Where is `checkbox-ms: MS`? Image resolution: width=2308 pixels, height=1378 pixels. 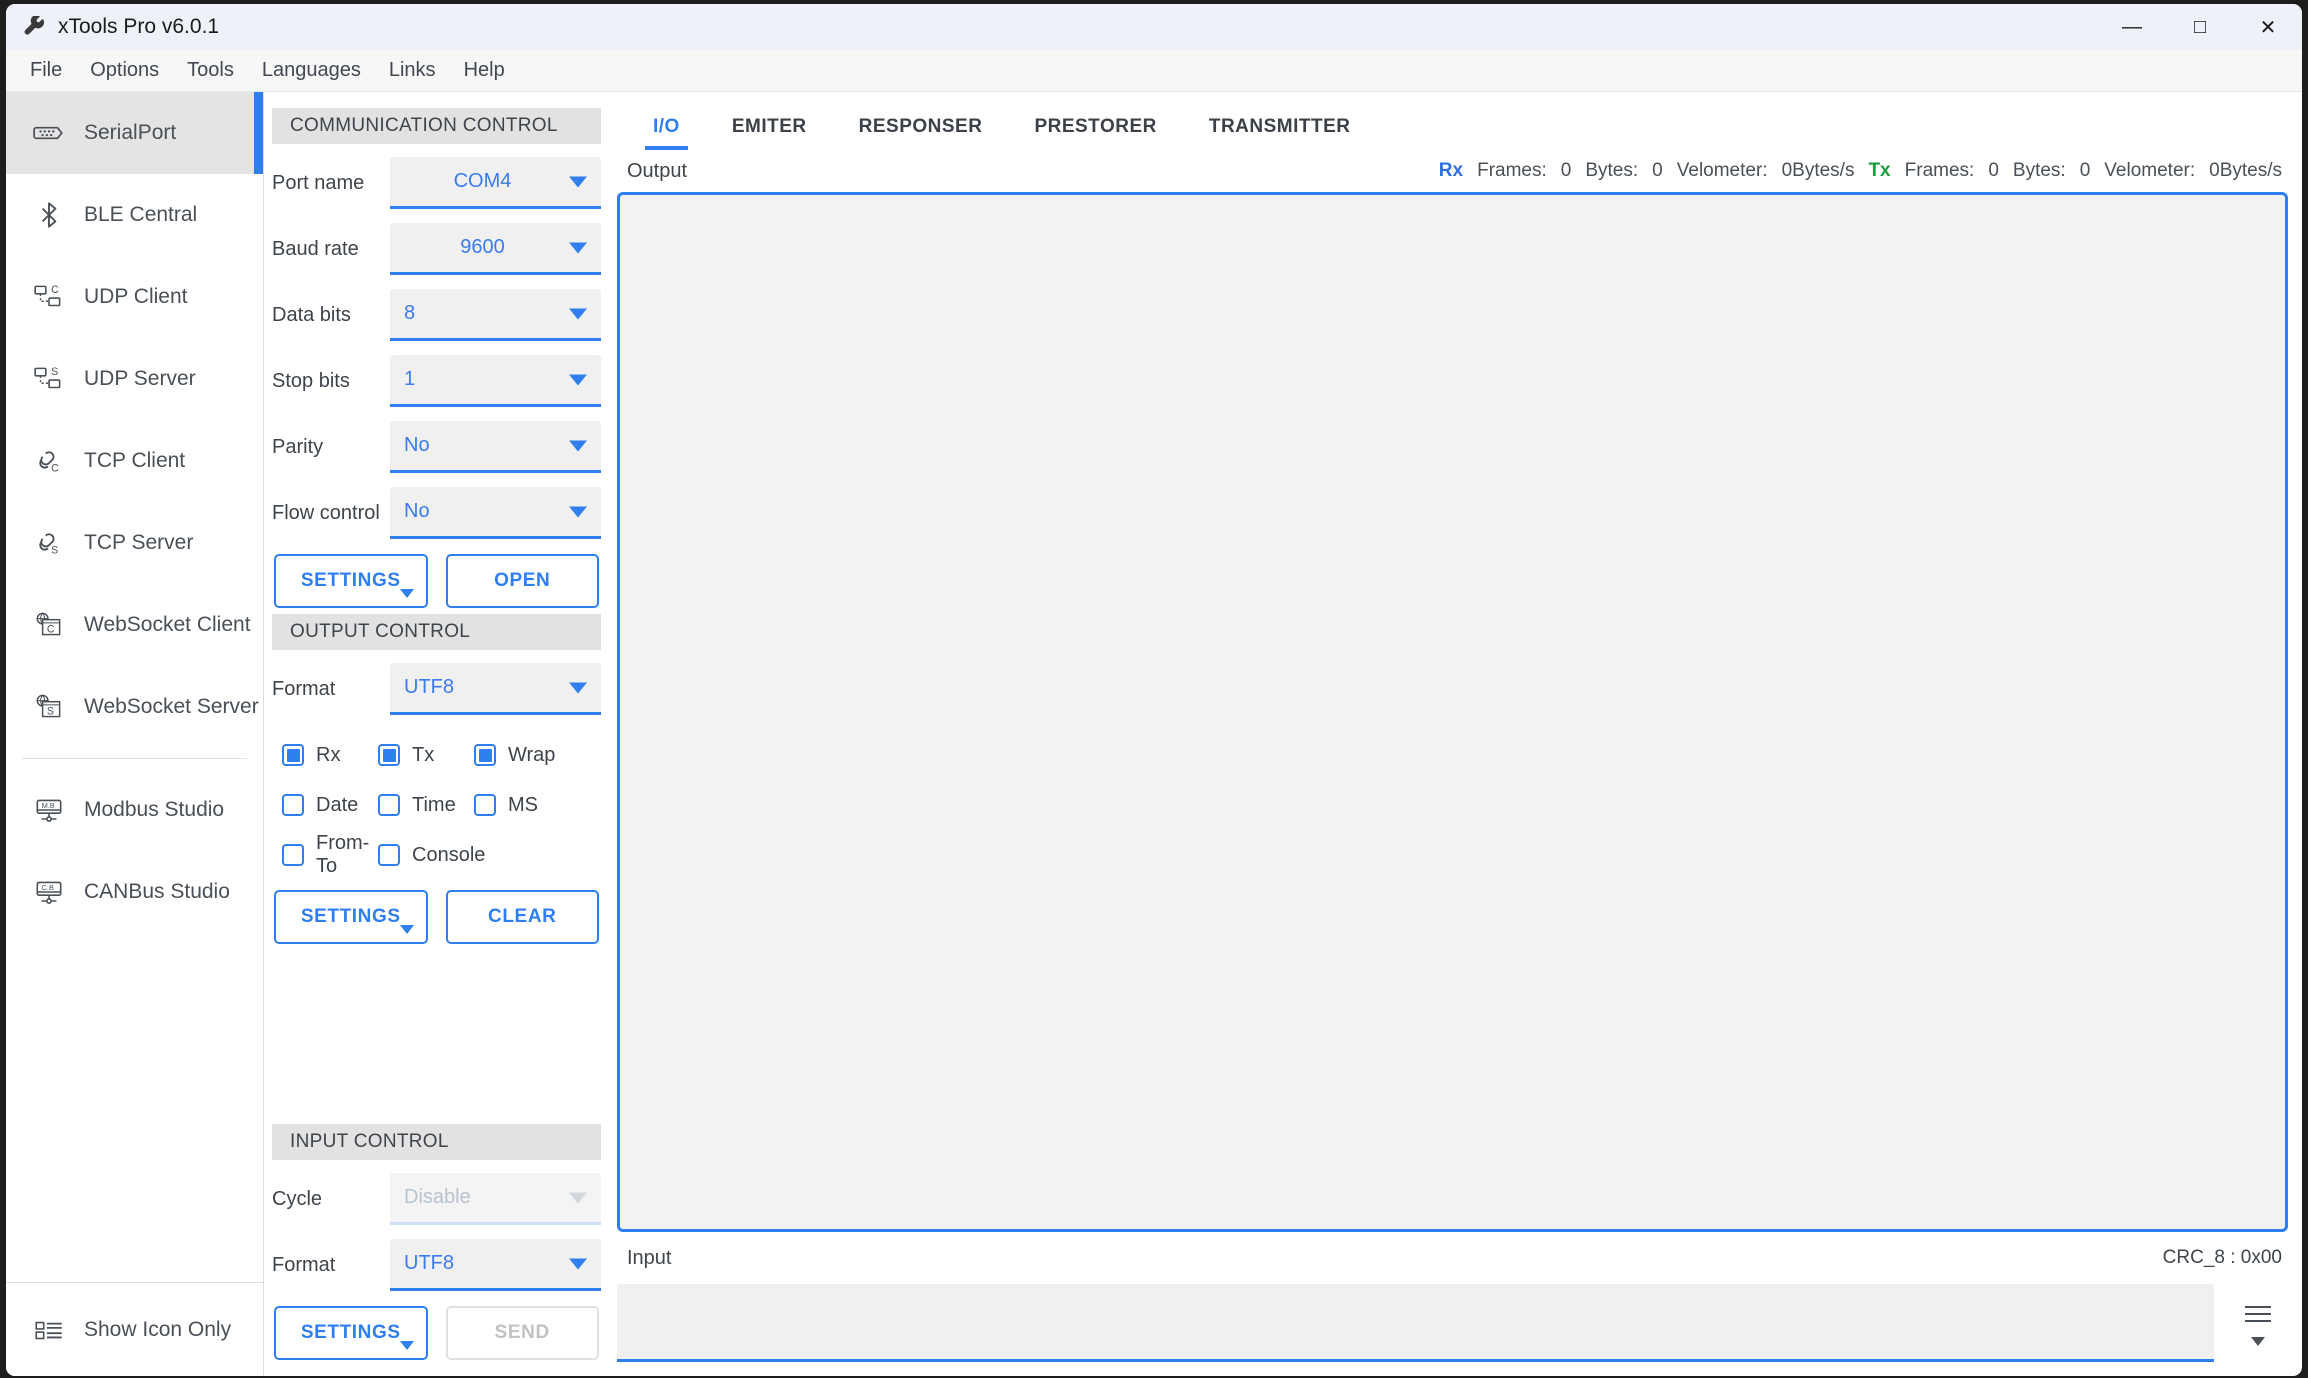 checkbox-ms: MS is located at coordinates (506, 805).